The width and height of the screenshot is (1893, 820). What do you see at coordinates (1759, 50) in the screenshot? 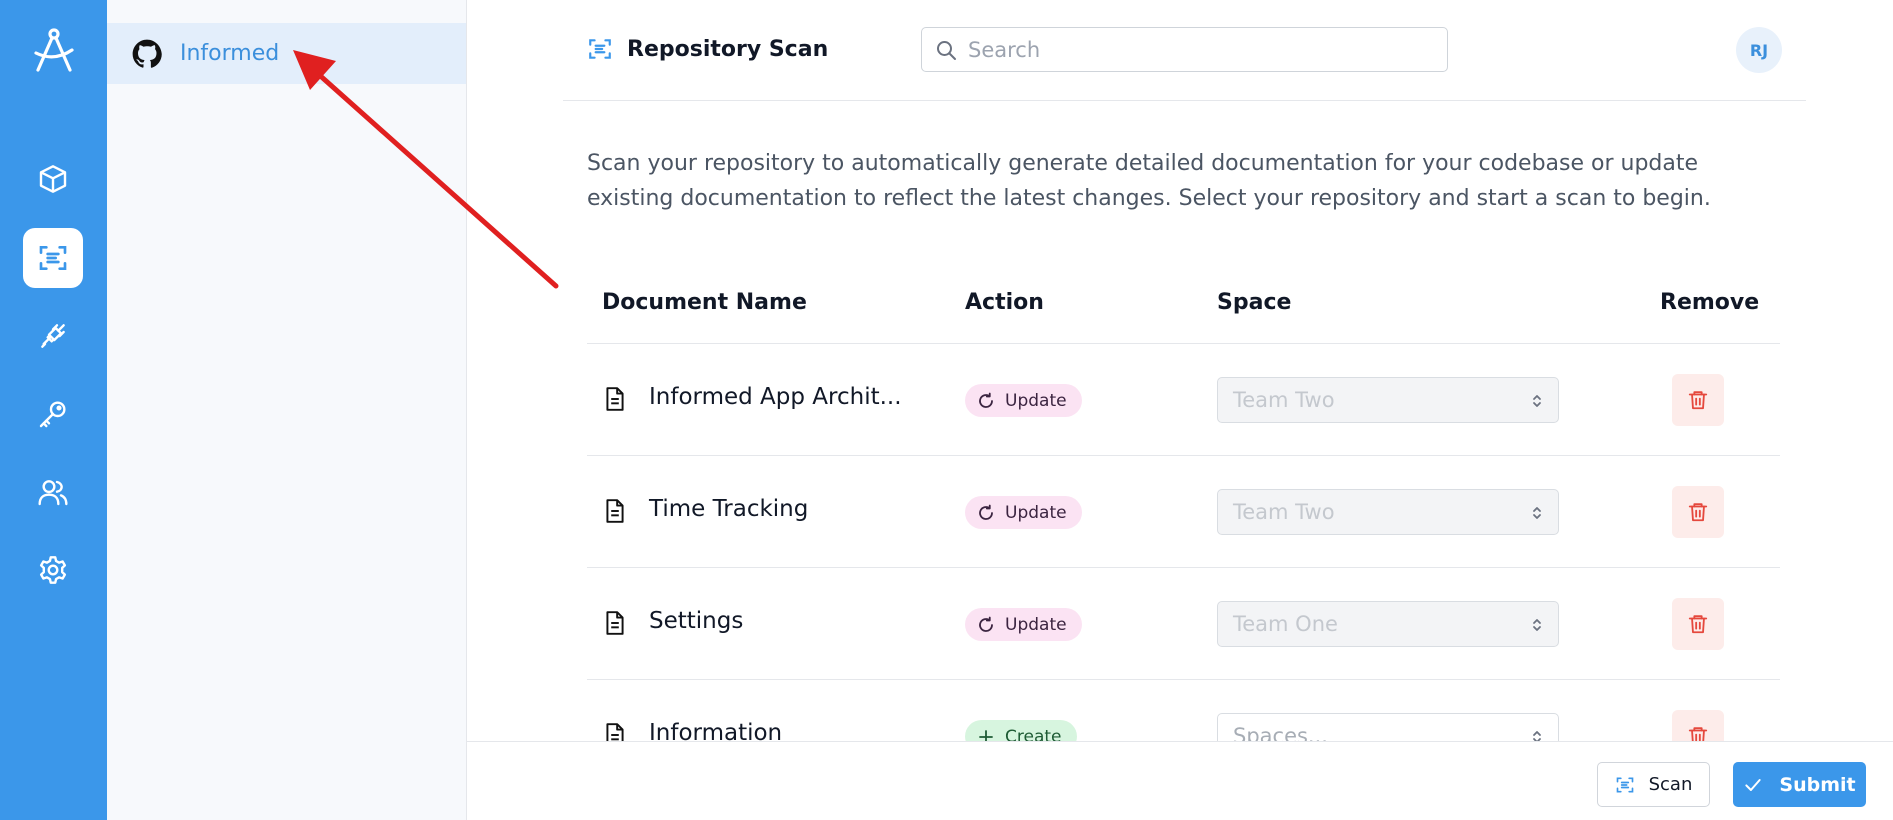
I see `avatar: RJ` at bounding box center [1759, 50].